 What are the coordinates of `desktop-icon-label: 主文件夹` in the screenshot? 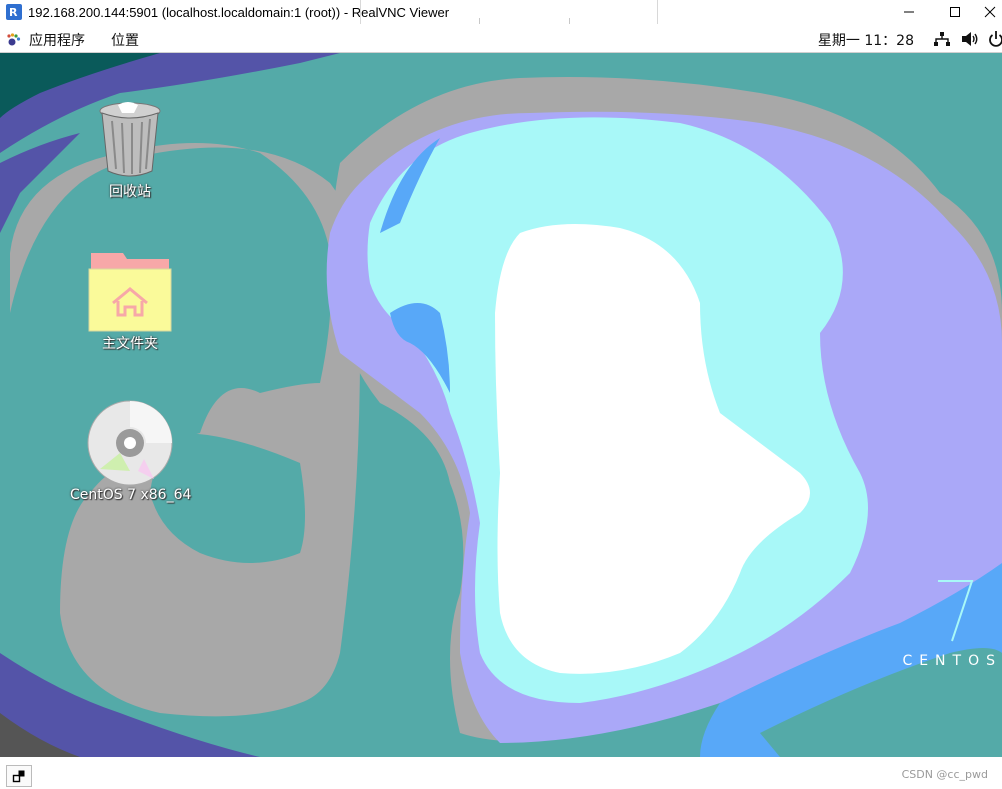 It's located at (130, 344).